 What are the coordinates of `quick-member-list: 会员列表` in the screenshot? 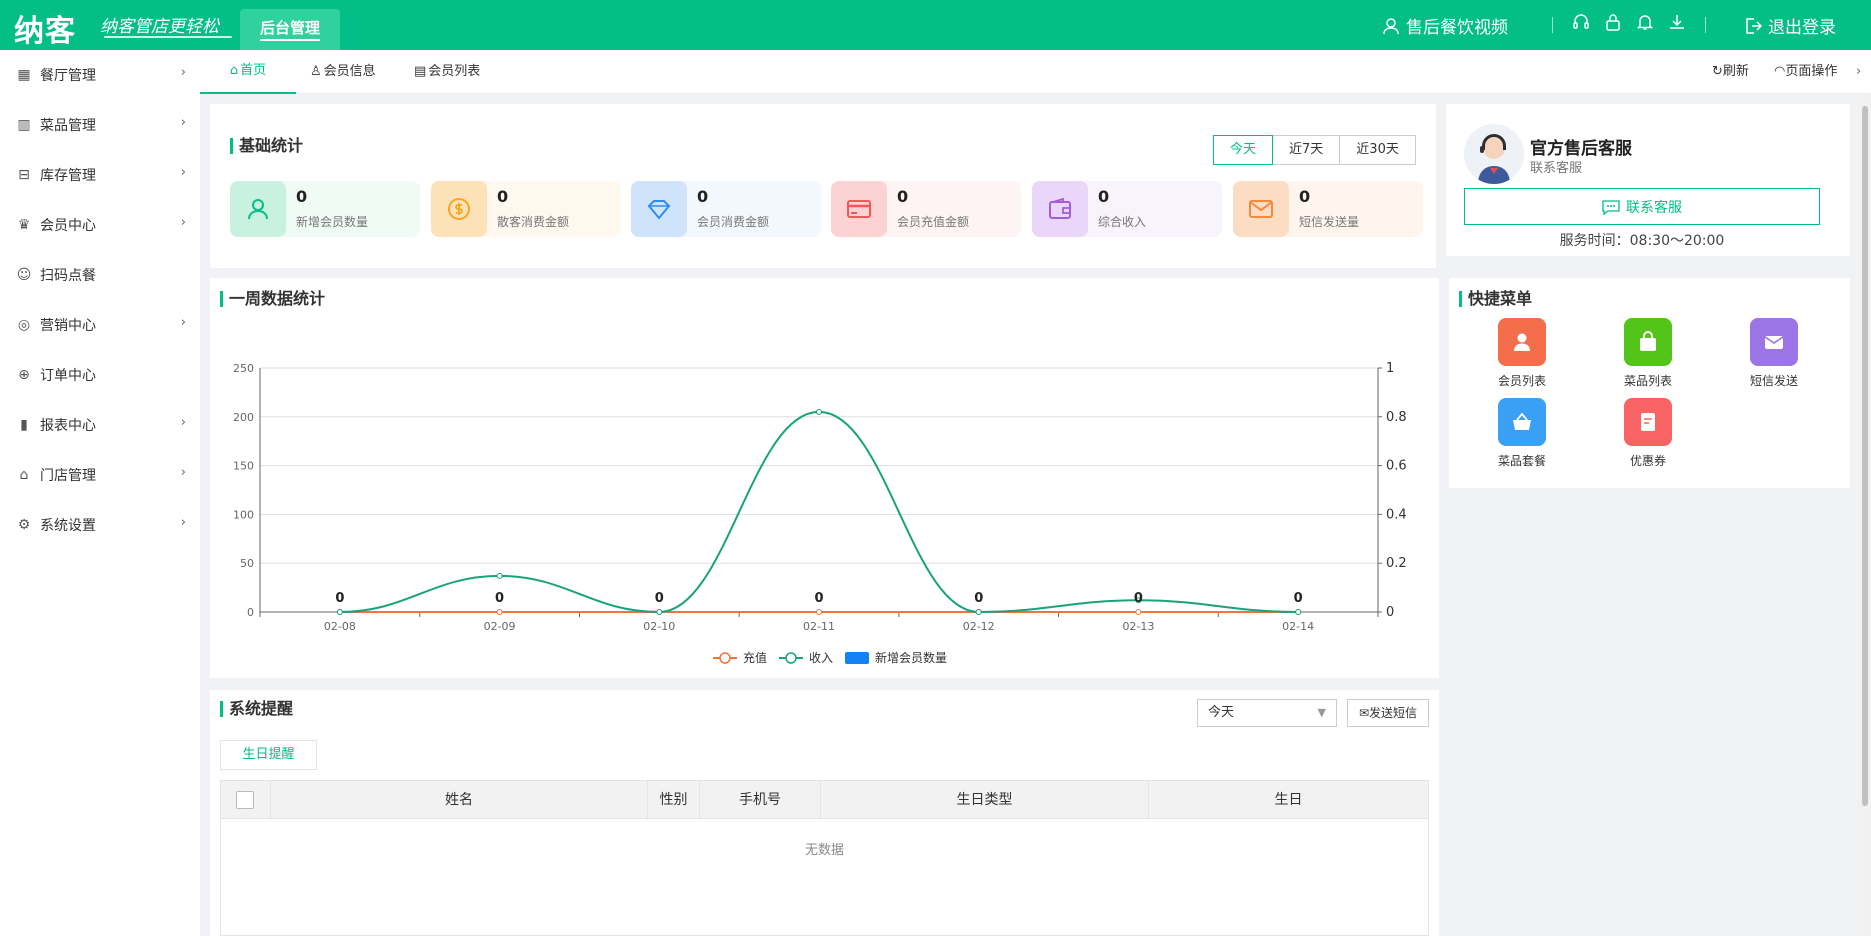 It's located at (1522, 353).